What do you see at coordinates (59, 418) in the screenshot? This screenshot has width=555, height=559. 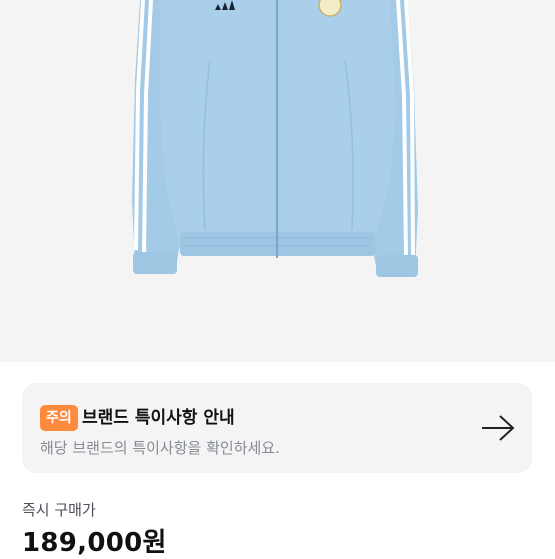 I see `caution-badge: 주의` at bounding box center [59, 418].